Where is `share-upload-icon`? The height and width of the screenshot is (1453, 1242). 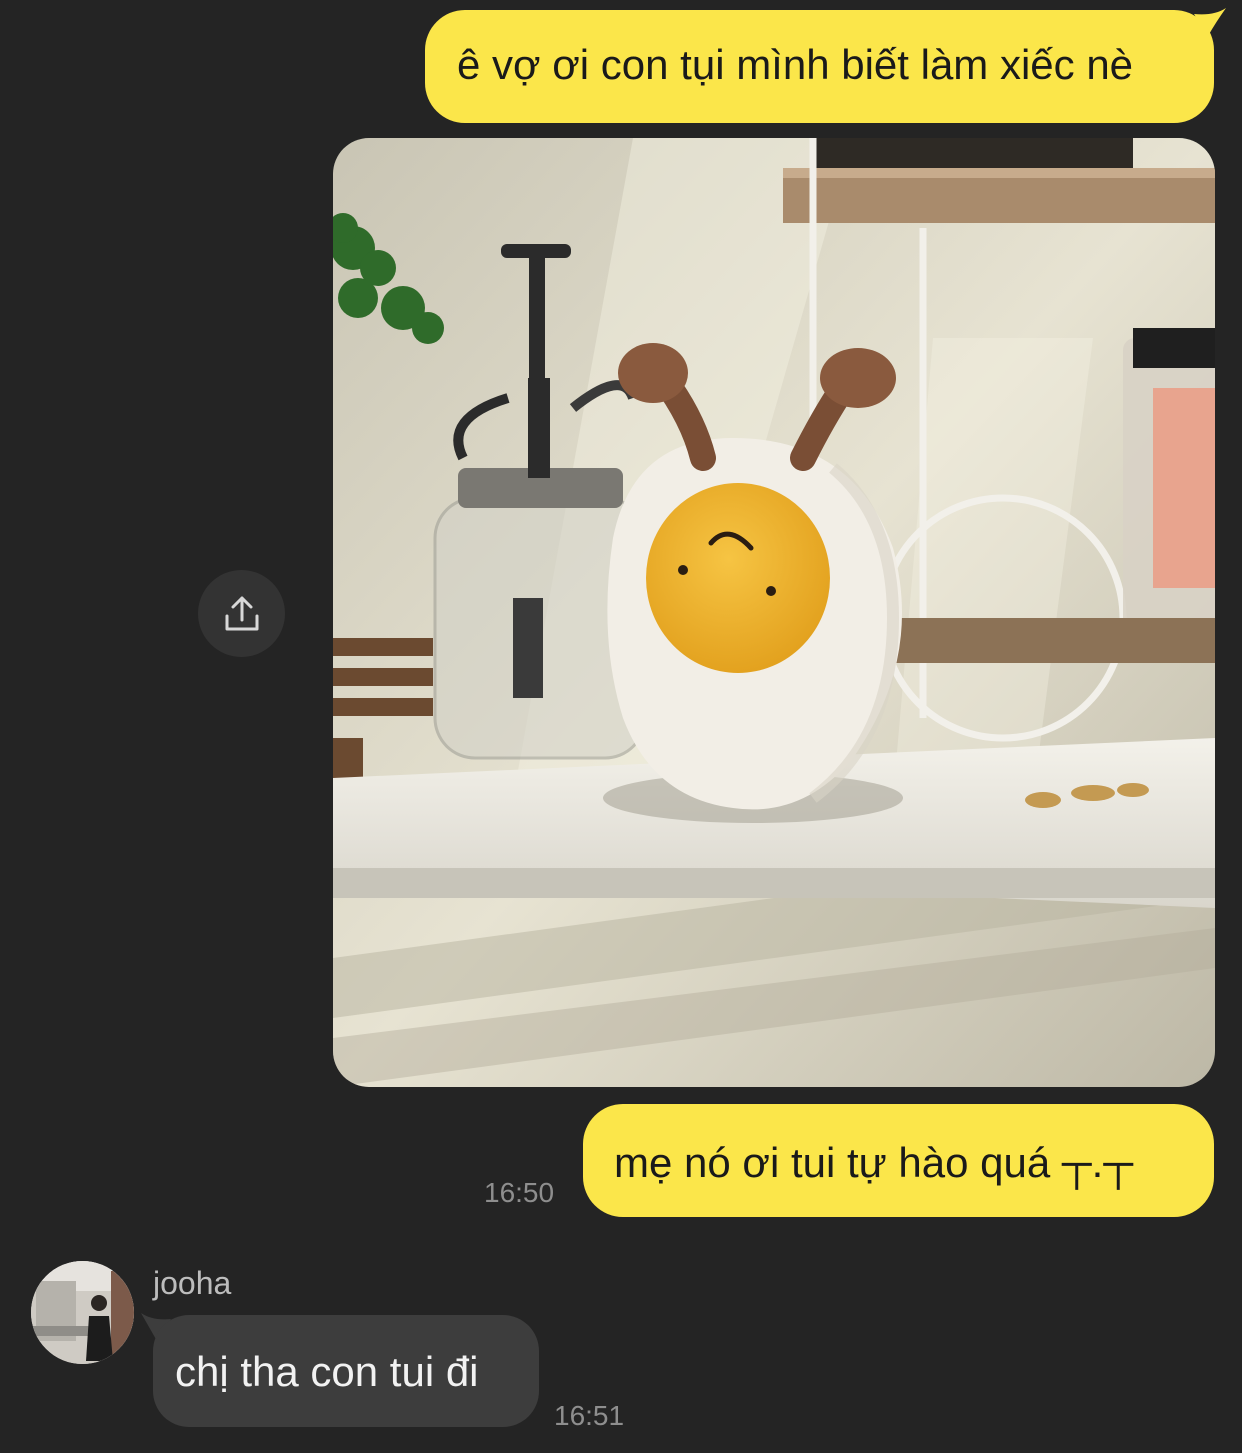
share-upload-icon is located at coordinates (241, 613).